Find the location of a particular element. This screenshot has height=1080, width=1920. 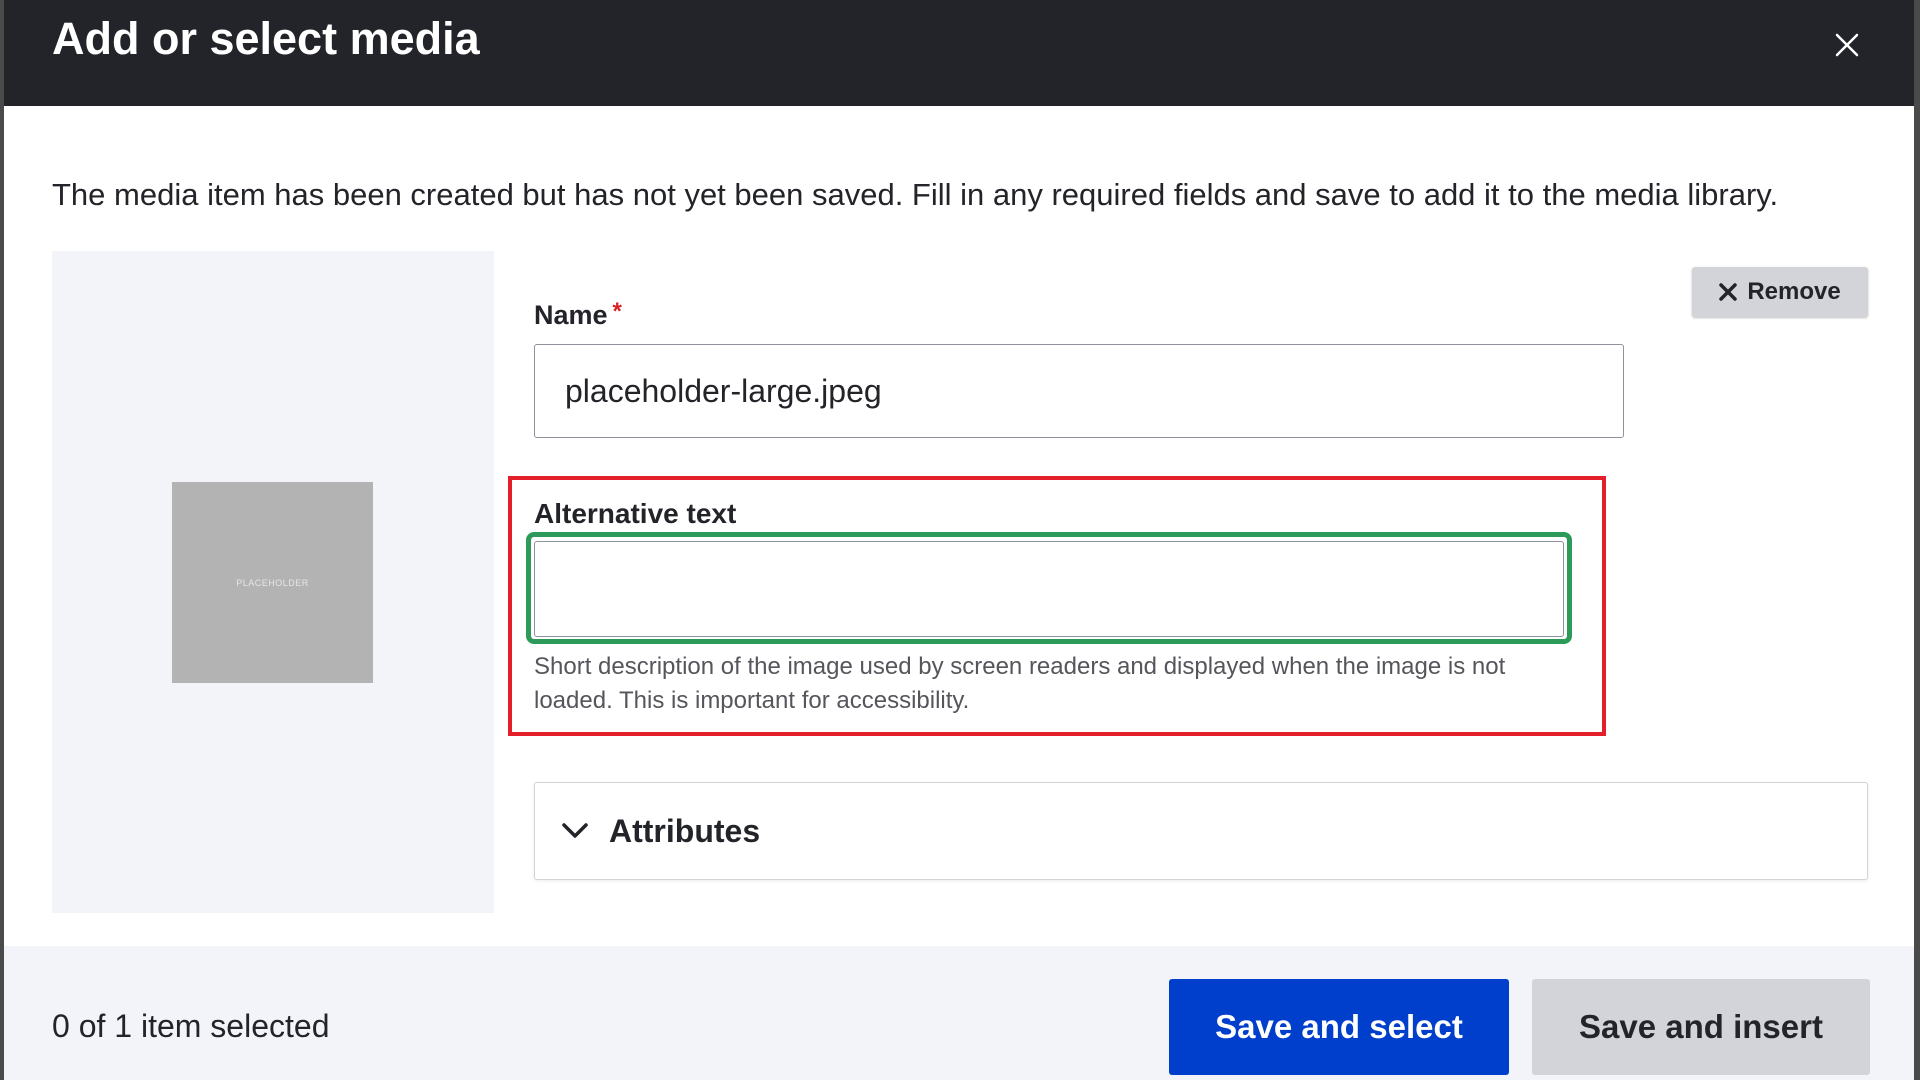

close-icon is located at coordinates (1847, 45).